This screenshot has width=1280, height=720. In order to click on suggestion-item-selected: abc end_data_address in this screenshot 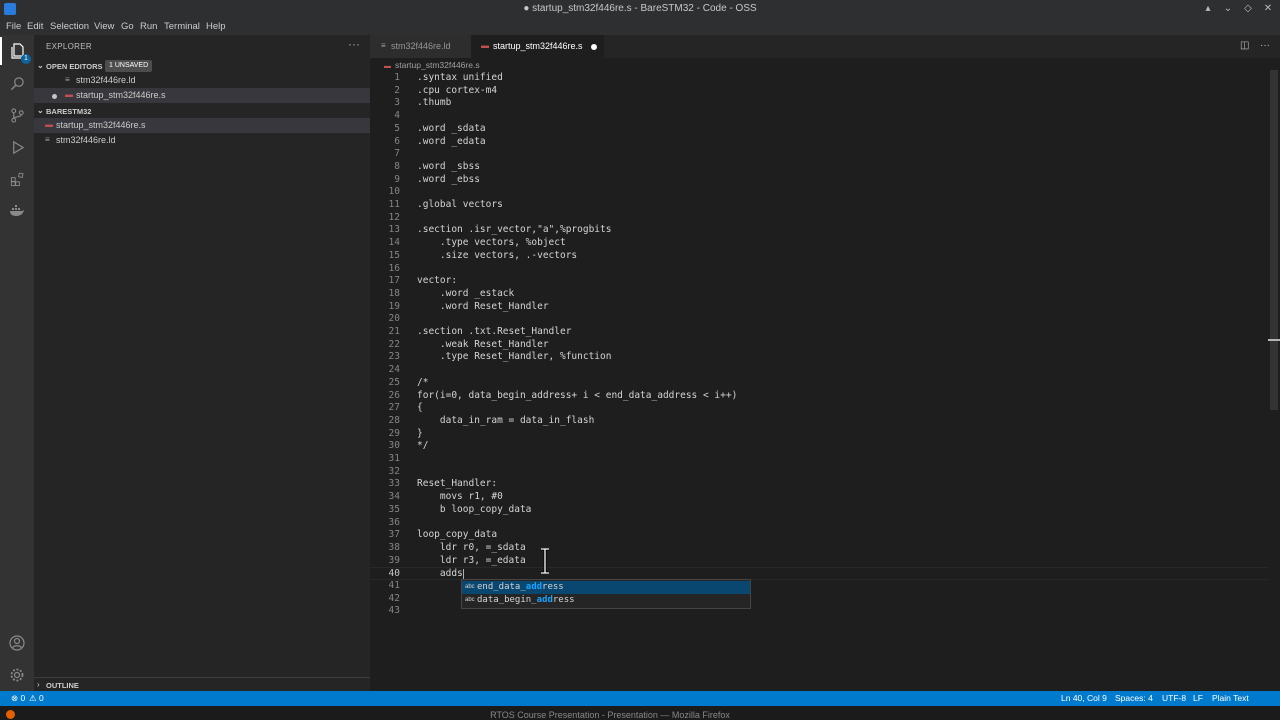, I will do `click(606, 587)`.